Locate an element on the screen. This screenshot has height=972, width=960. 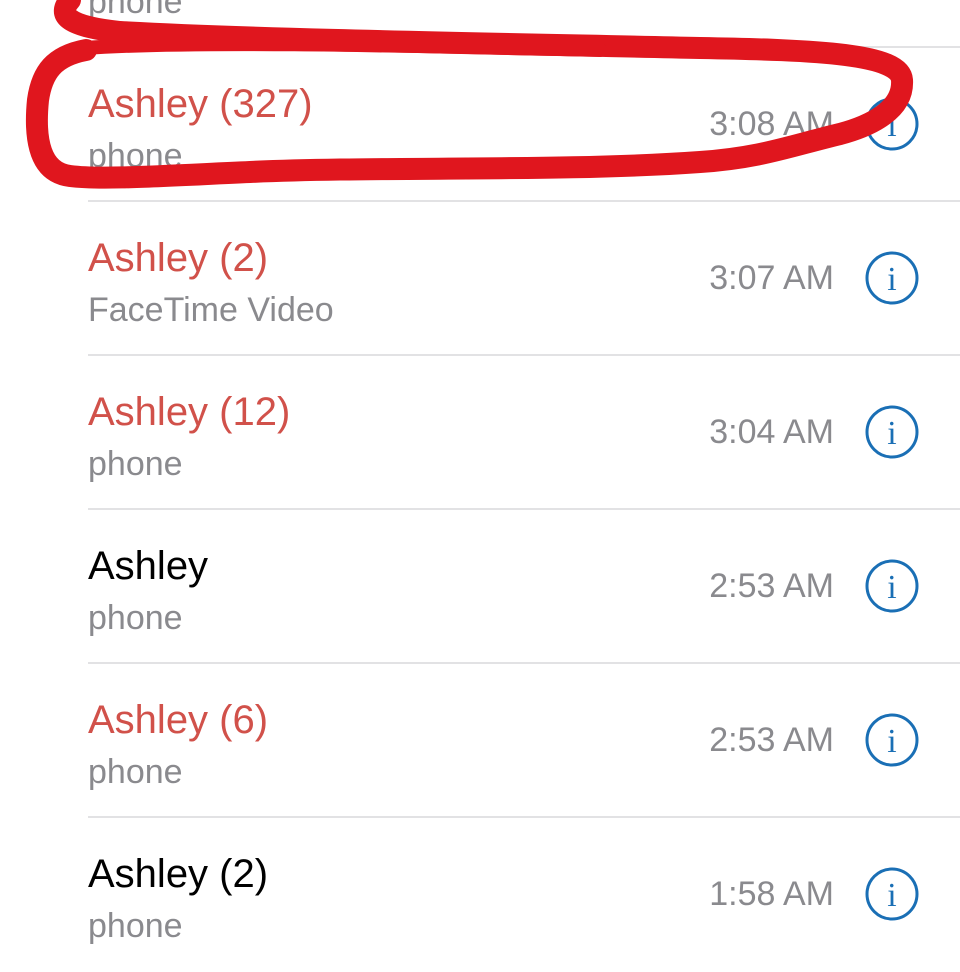
call-time: 3:07 AM is located at coordinates (771, 278).